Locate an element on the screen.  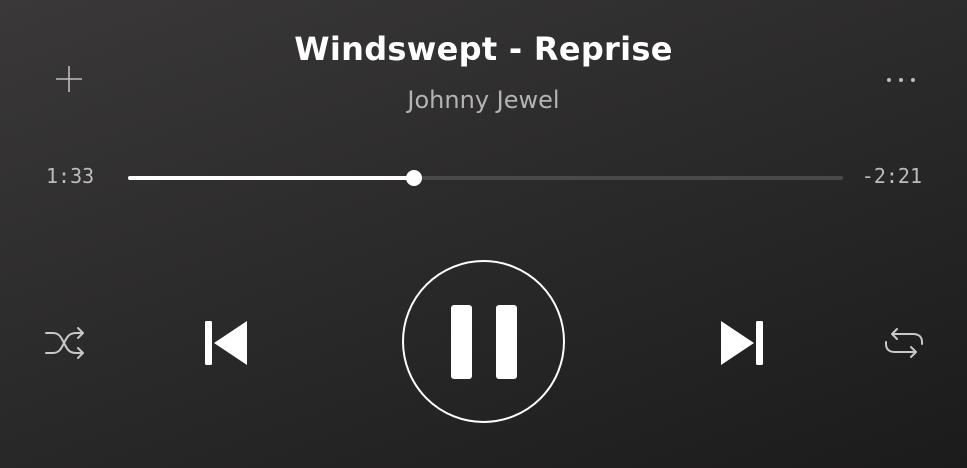
add-to-library-button is located at coordinates (69, 79).